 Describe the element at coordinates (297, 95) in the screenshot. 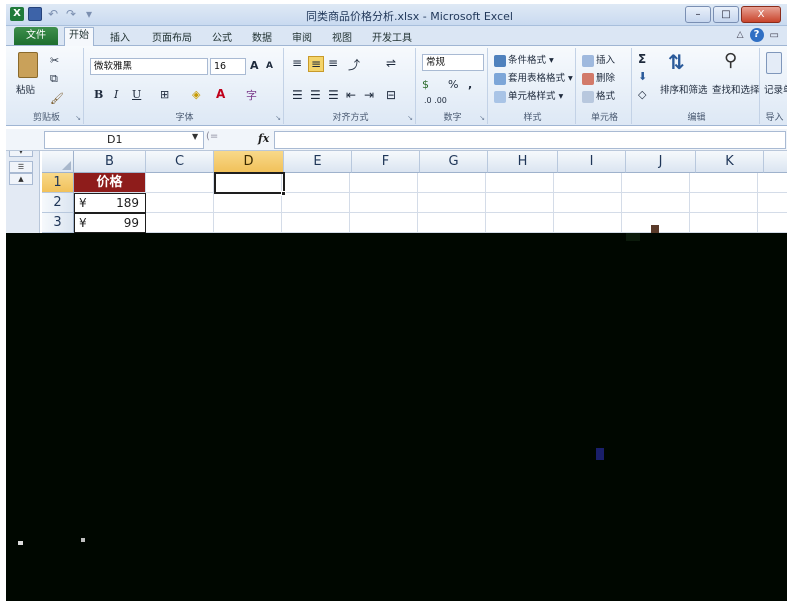

I see `align-left-icon: ☰` at that location.